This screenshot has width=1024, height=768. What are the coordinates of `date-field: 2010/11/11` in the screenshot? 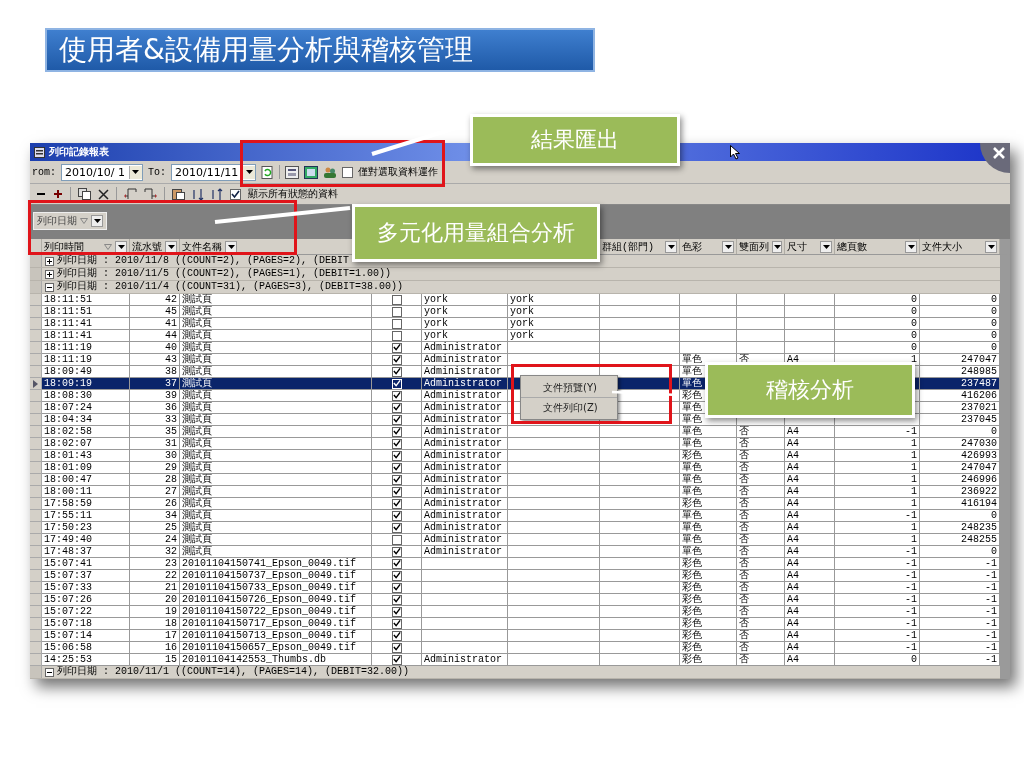 It's located at (213, 172).